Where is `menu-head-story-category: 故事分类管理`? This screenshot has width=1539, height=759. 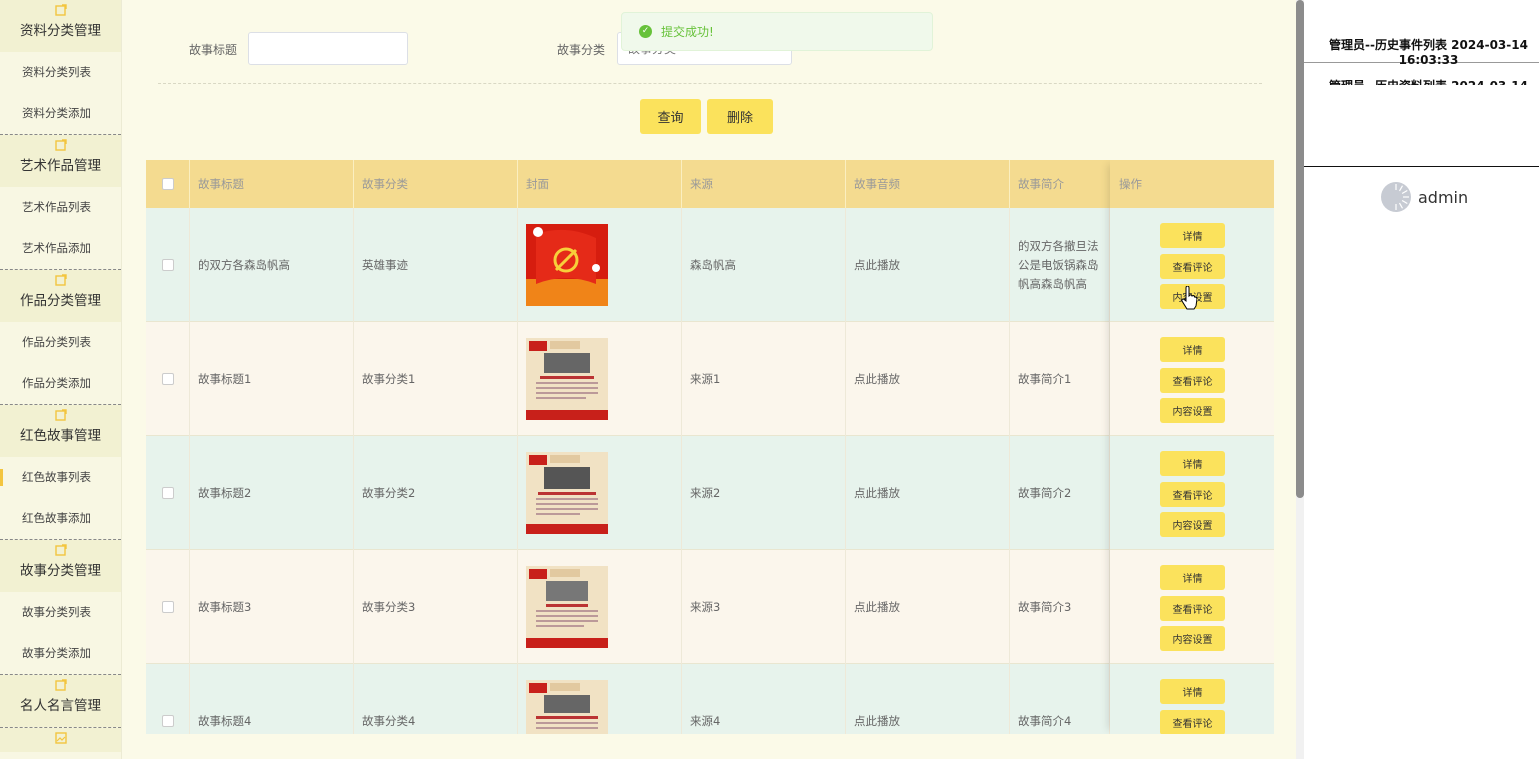 menu-head-story-category: 故事分类管理 is located at coordinates (60, 566).